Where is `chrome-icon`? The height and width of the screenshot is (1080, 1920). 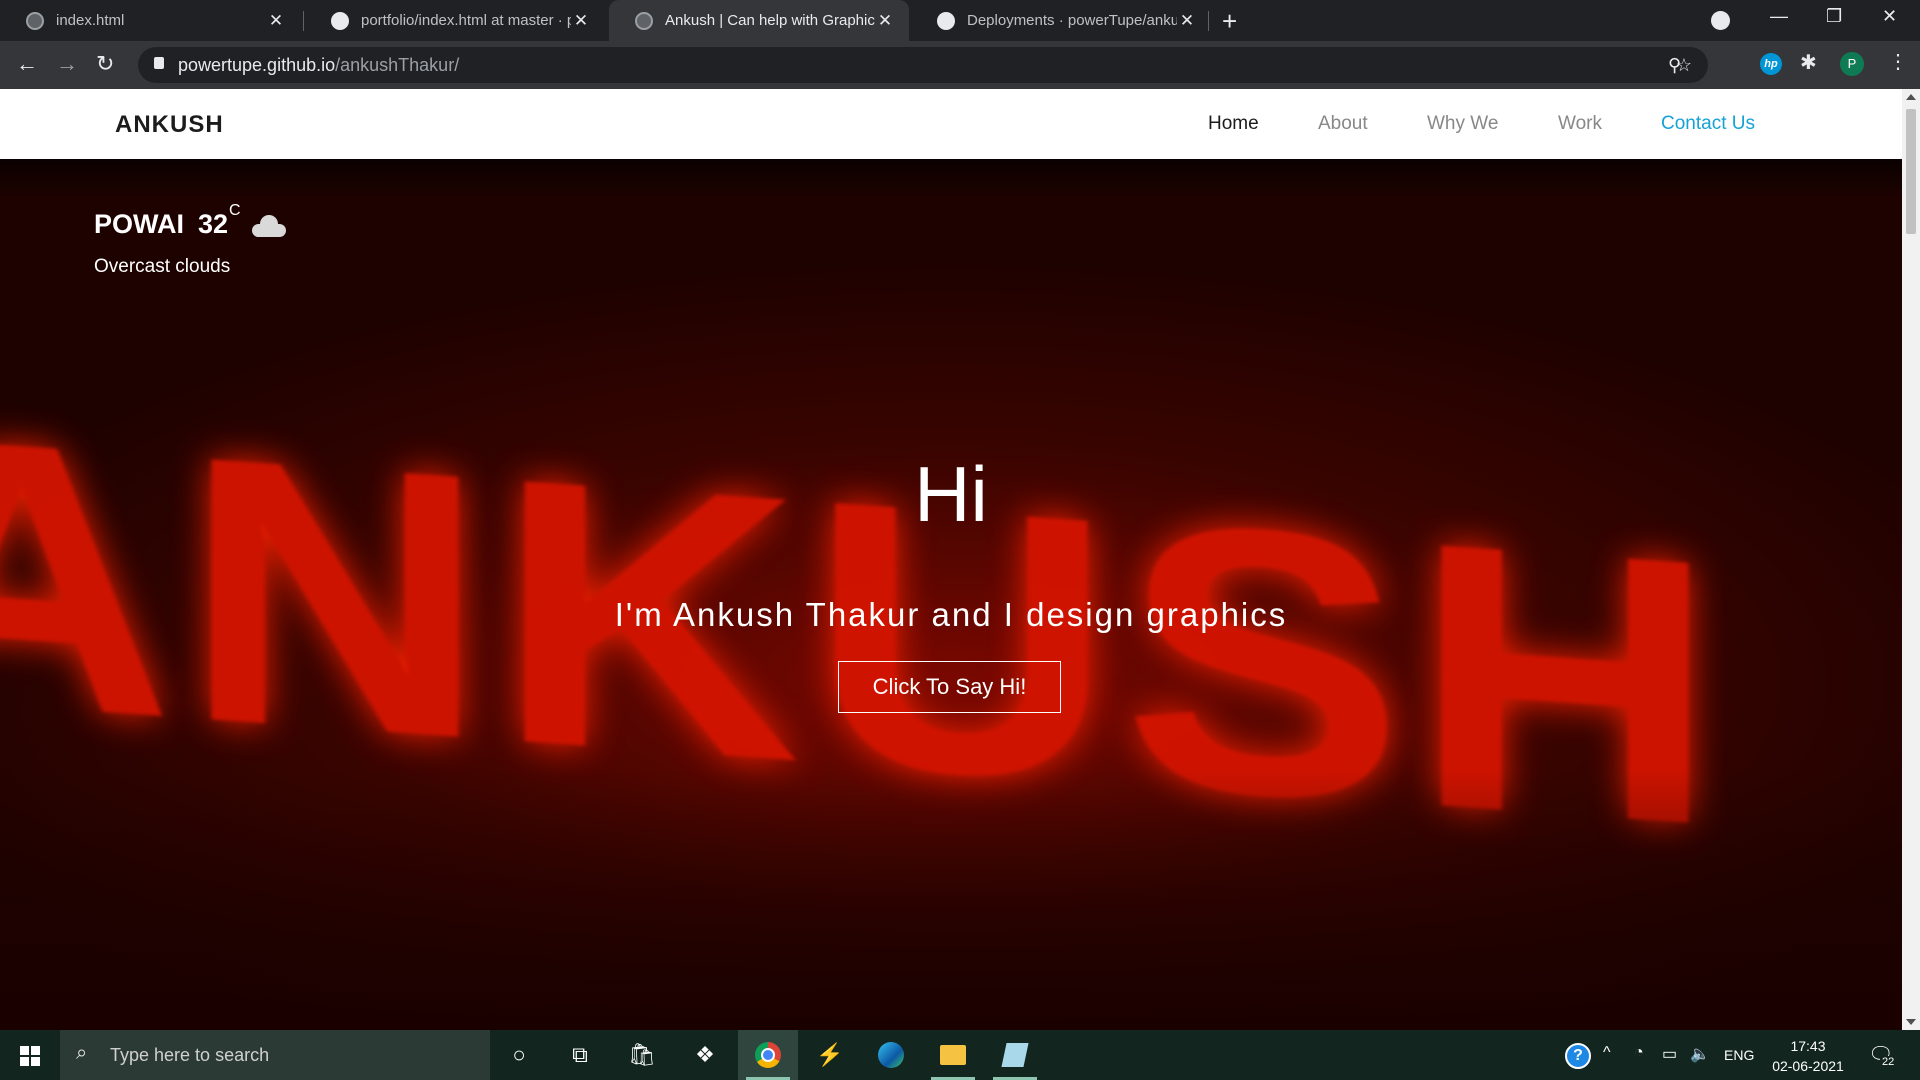
chrome-icon is located at coordinates (768, 1055).